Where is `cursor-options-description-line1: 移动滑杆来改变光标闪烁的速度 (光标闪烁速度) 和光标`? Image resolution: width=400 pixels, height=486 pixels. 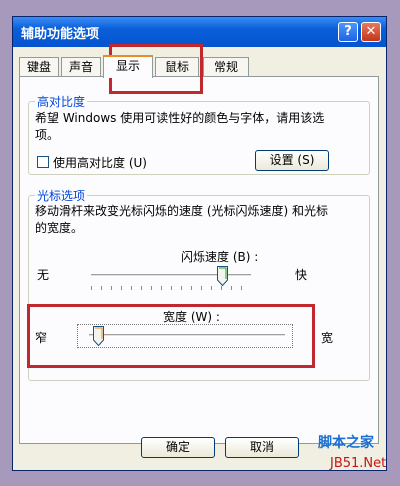 cursor-options-description-line1: 移动滑杆来改变光标闪烁的速度 (光标闪烁速度) 和光标 is located at coordinates (181, 211).